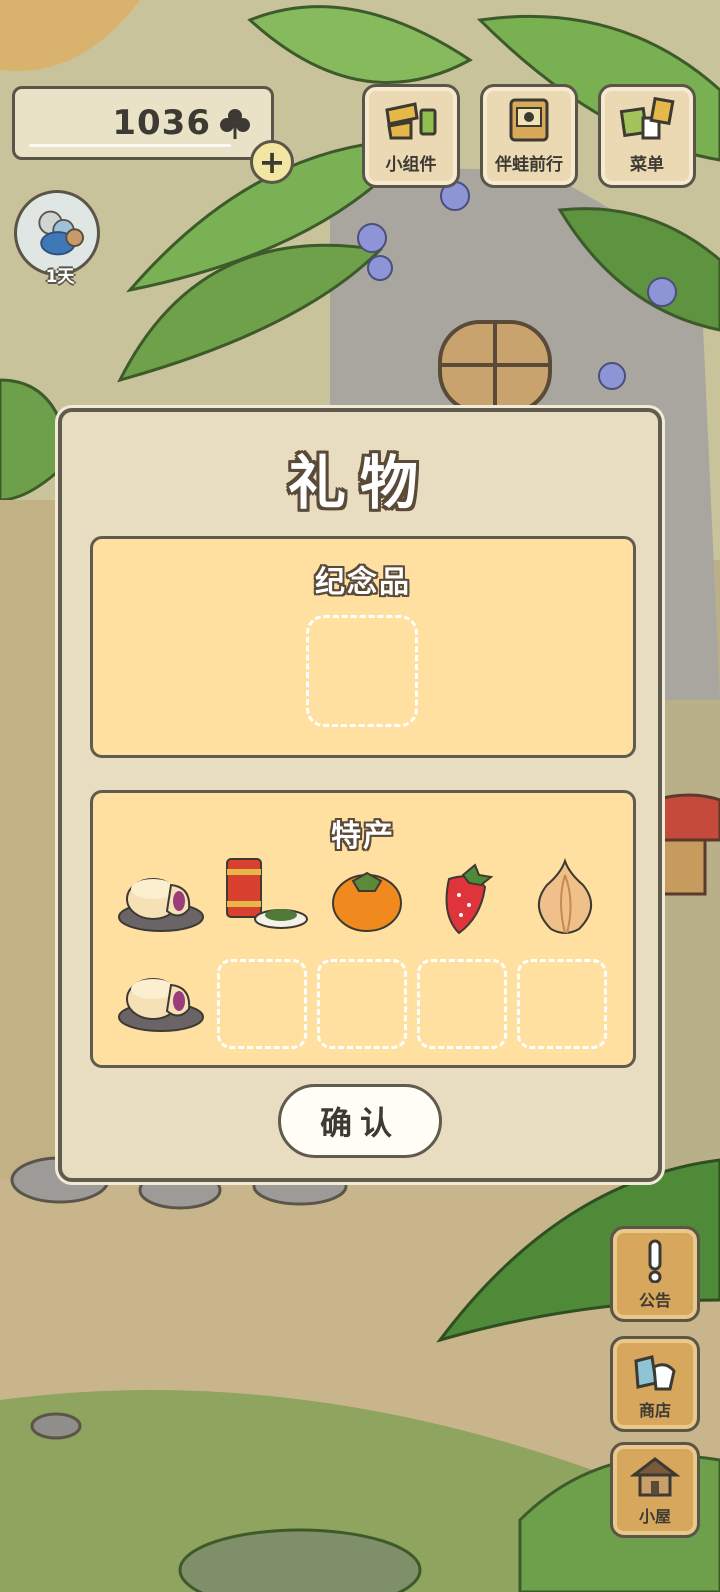 The image size is (720, 1592). Describe the element at coordinates (272, 162) in the screenshot. I see `add-clover-button: +` at that location.